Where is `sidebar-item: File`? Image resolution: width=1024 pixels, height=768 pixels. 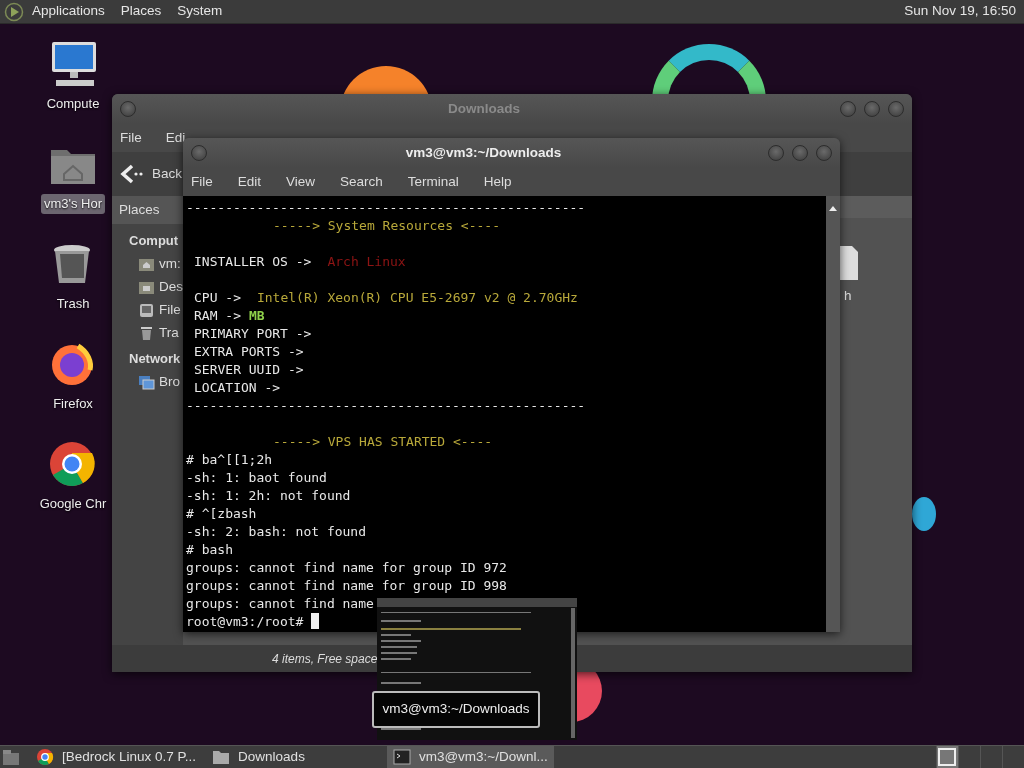
sidebar-item: File is located at coordinates (147, 310).